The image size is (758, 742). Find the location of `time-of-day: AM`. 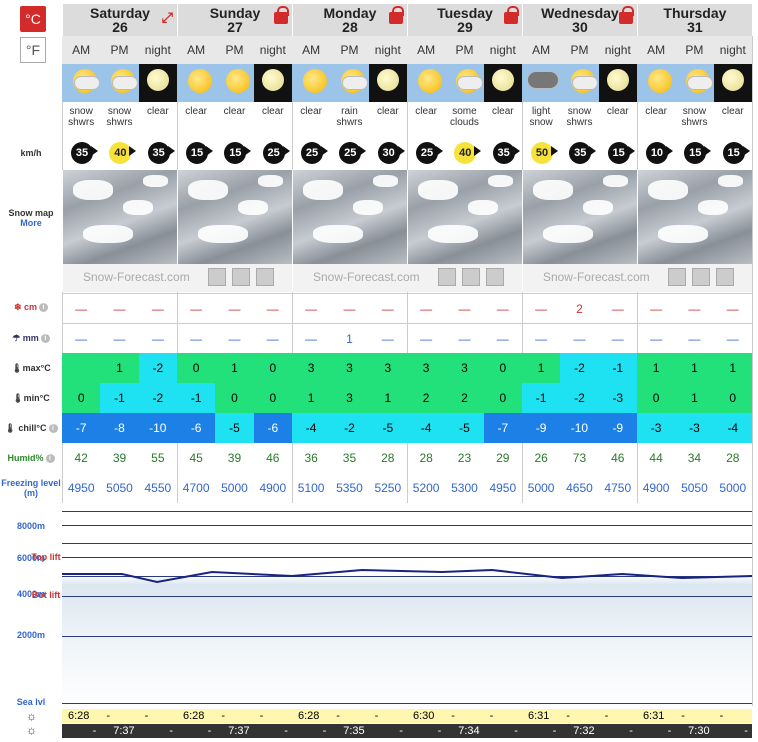

time-of-day: AM is located at coordinates (541, 50).